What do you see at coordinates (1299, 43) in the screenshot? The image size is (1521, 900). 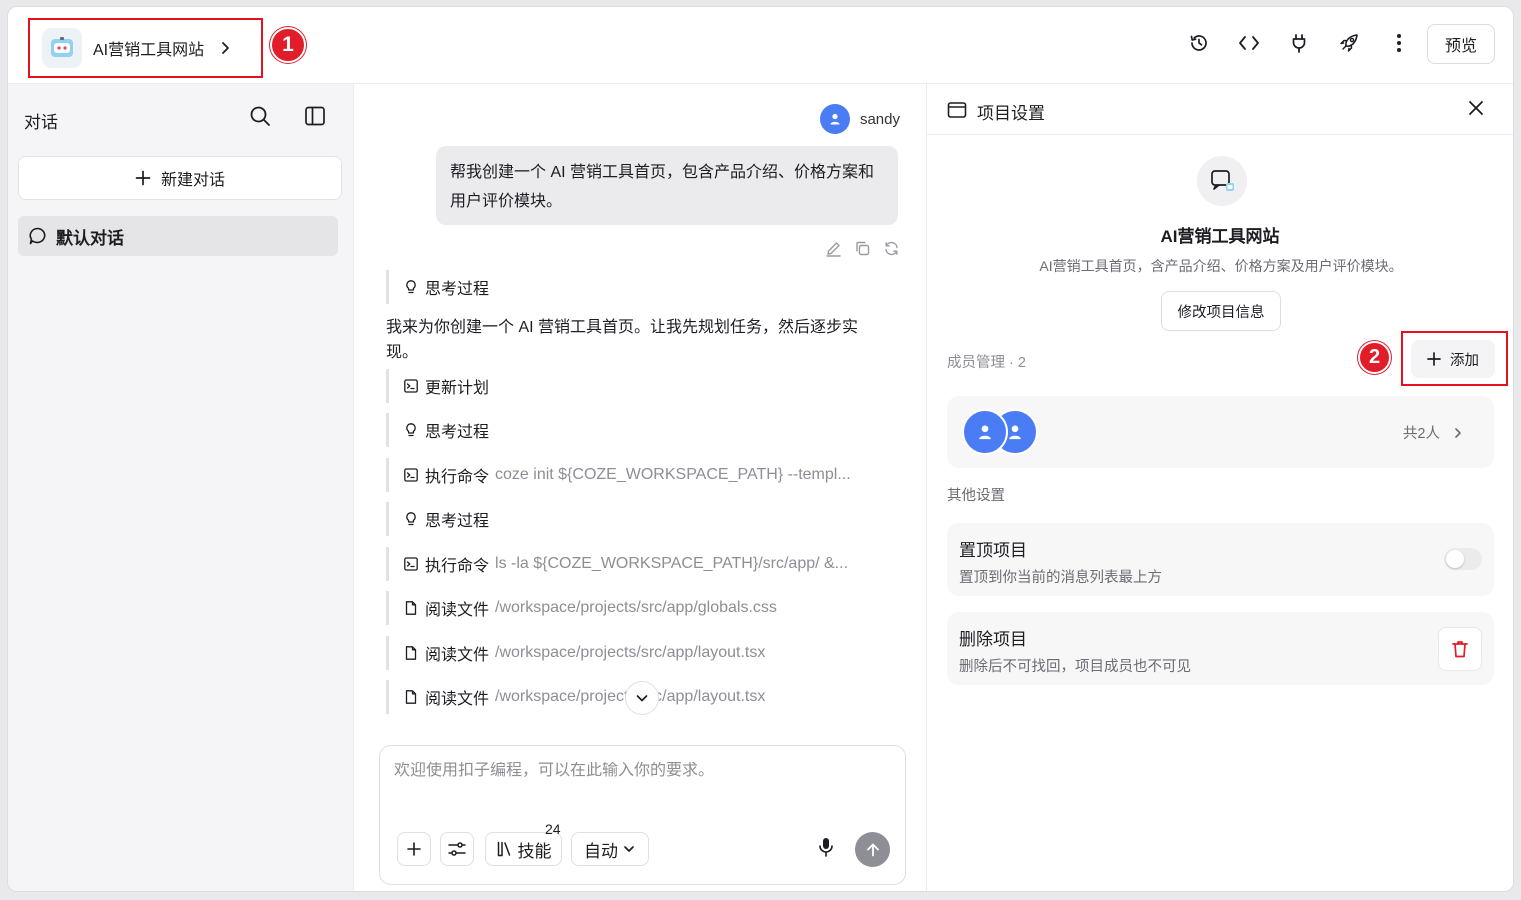 I see `plug-icon` at bounding box center [1299, 43].